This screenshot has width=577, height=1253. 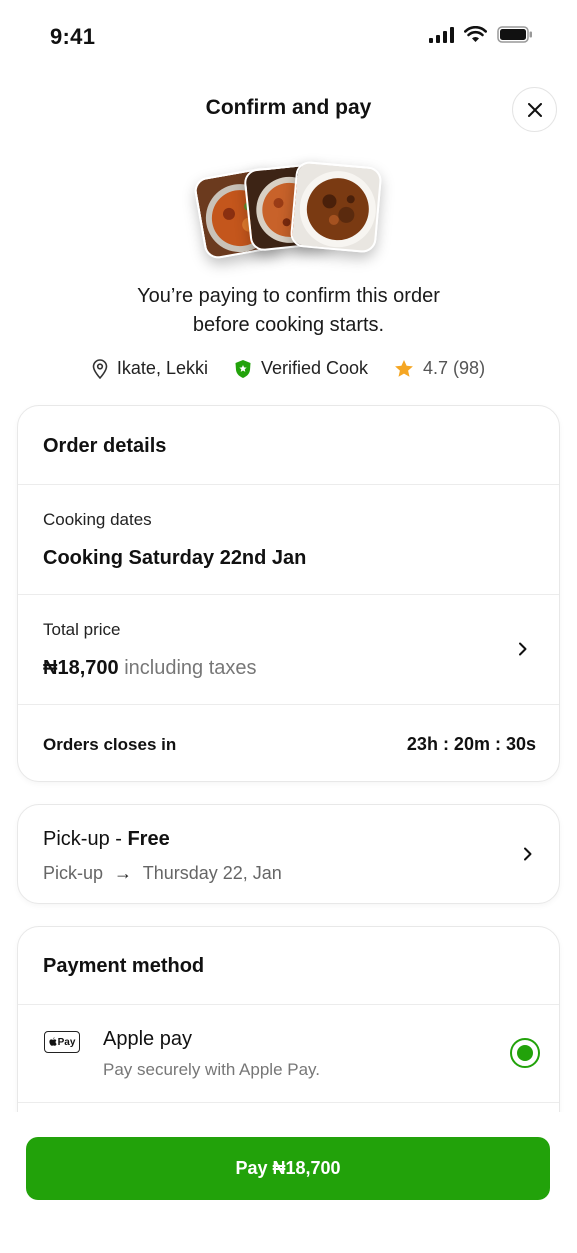 What do you see at coordinates (471, 744) in the screenshot?
I see `countdown-timer: 23h : 20m : 30s` at bounding box center [471, 744].